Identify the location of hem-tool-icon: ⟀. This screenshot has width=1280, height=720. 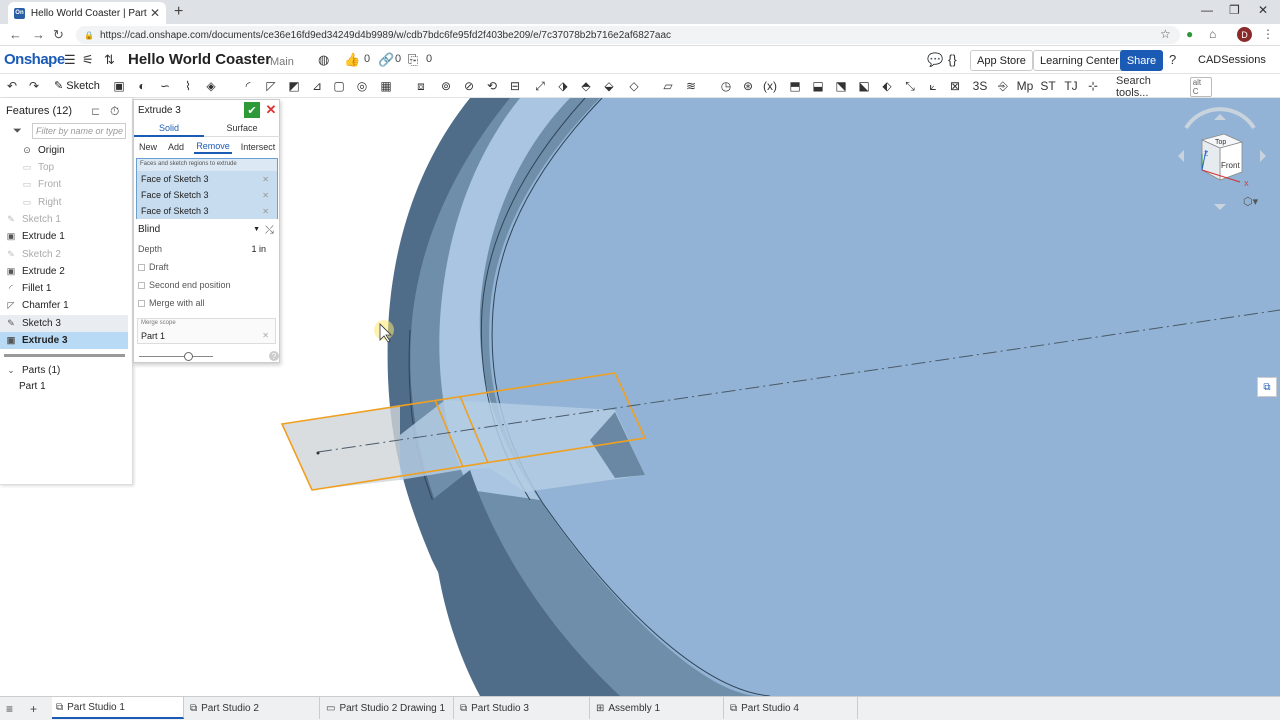
(933, 86).